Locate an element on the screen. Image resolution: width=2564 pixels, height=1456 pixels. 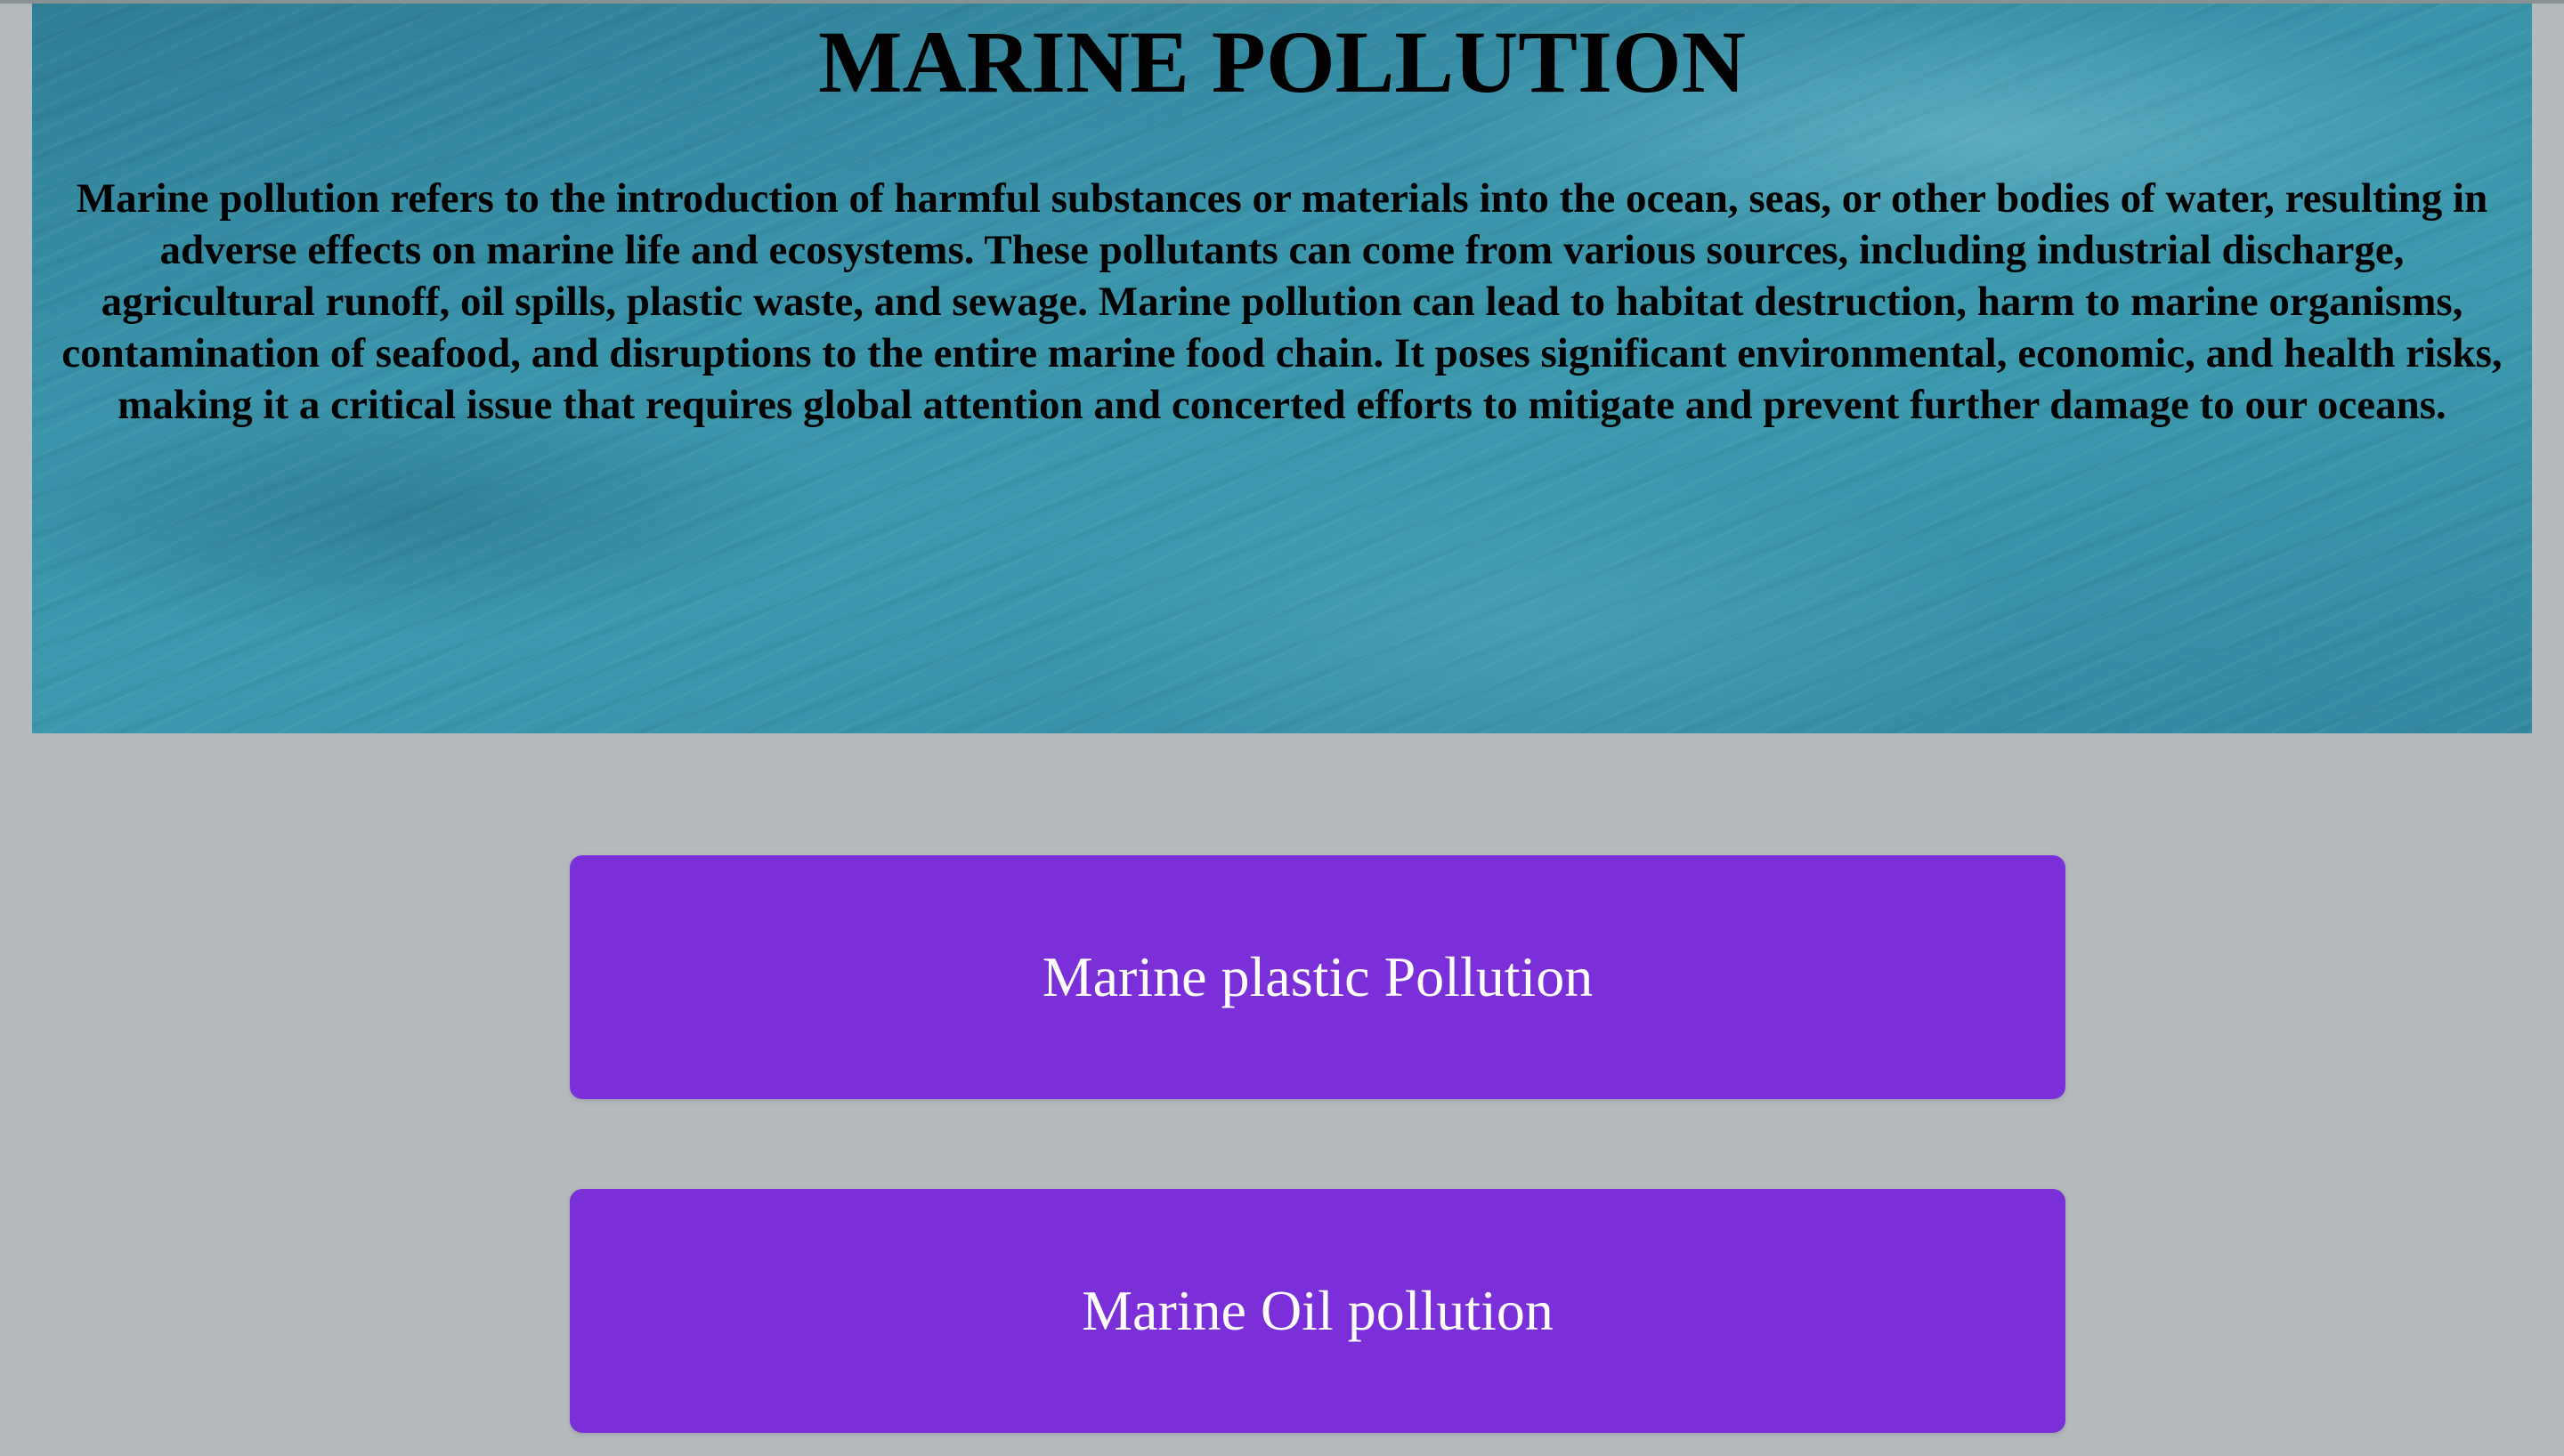
marine-oil-pollution-button: Marine Oil pollution is located at coordinates (1317, 1311).